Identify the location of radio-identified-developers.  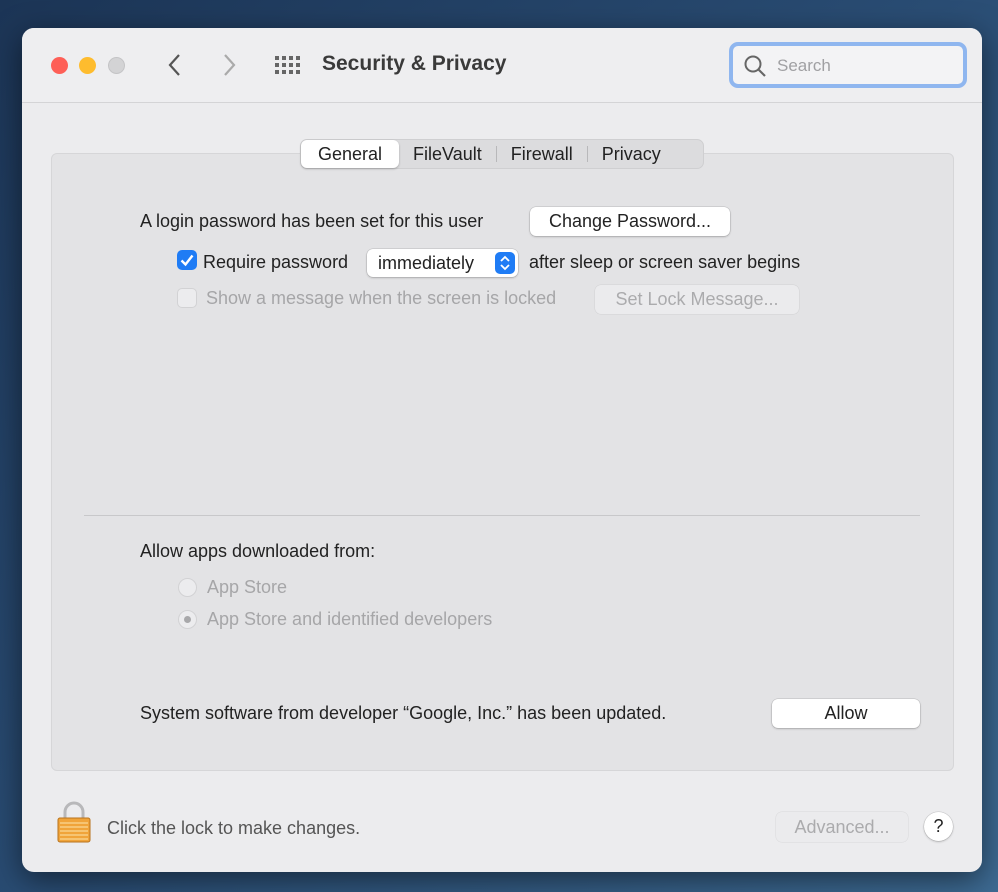
(187, 619).